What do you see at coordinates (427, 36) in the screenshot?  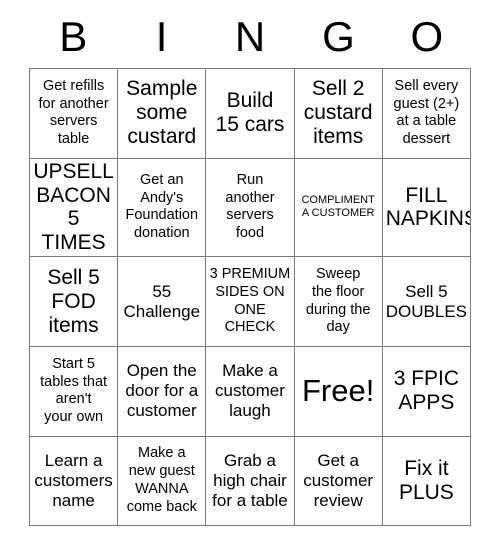 I see `header-letter-o: O` at bounding box center [427, 36].